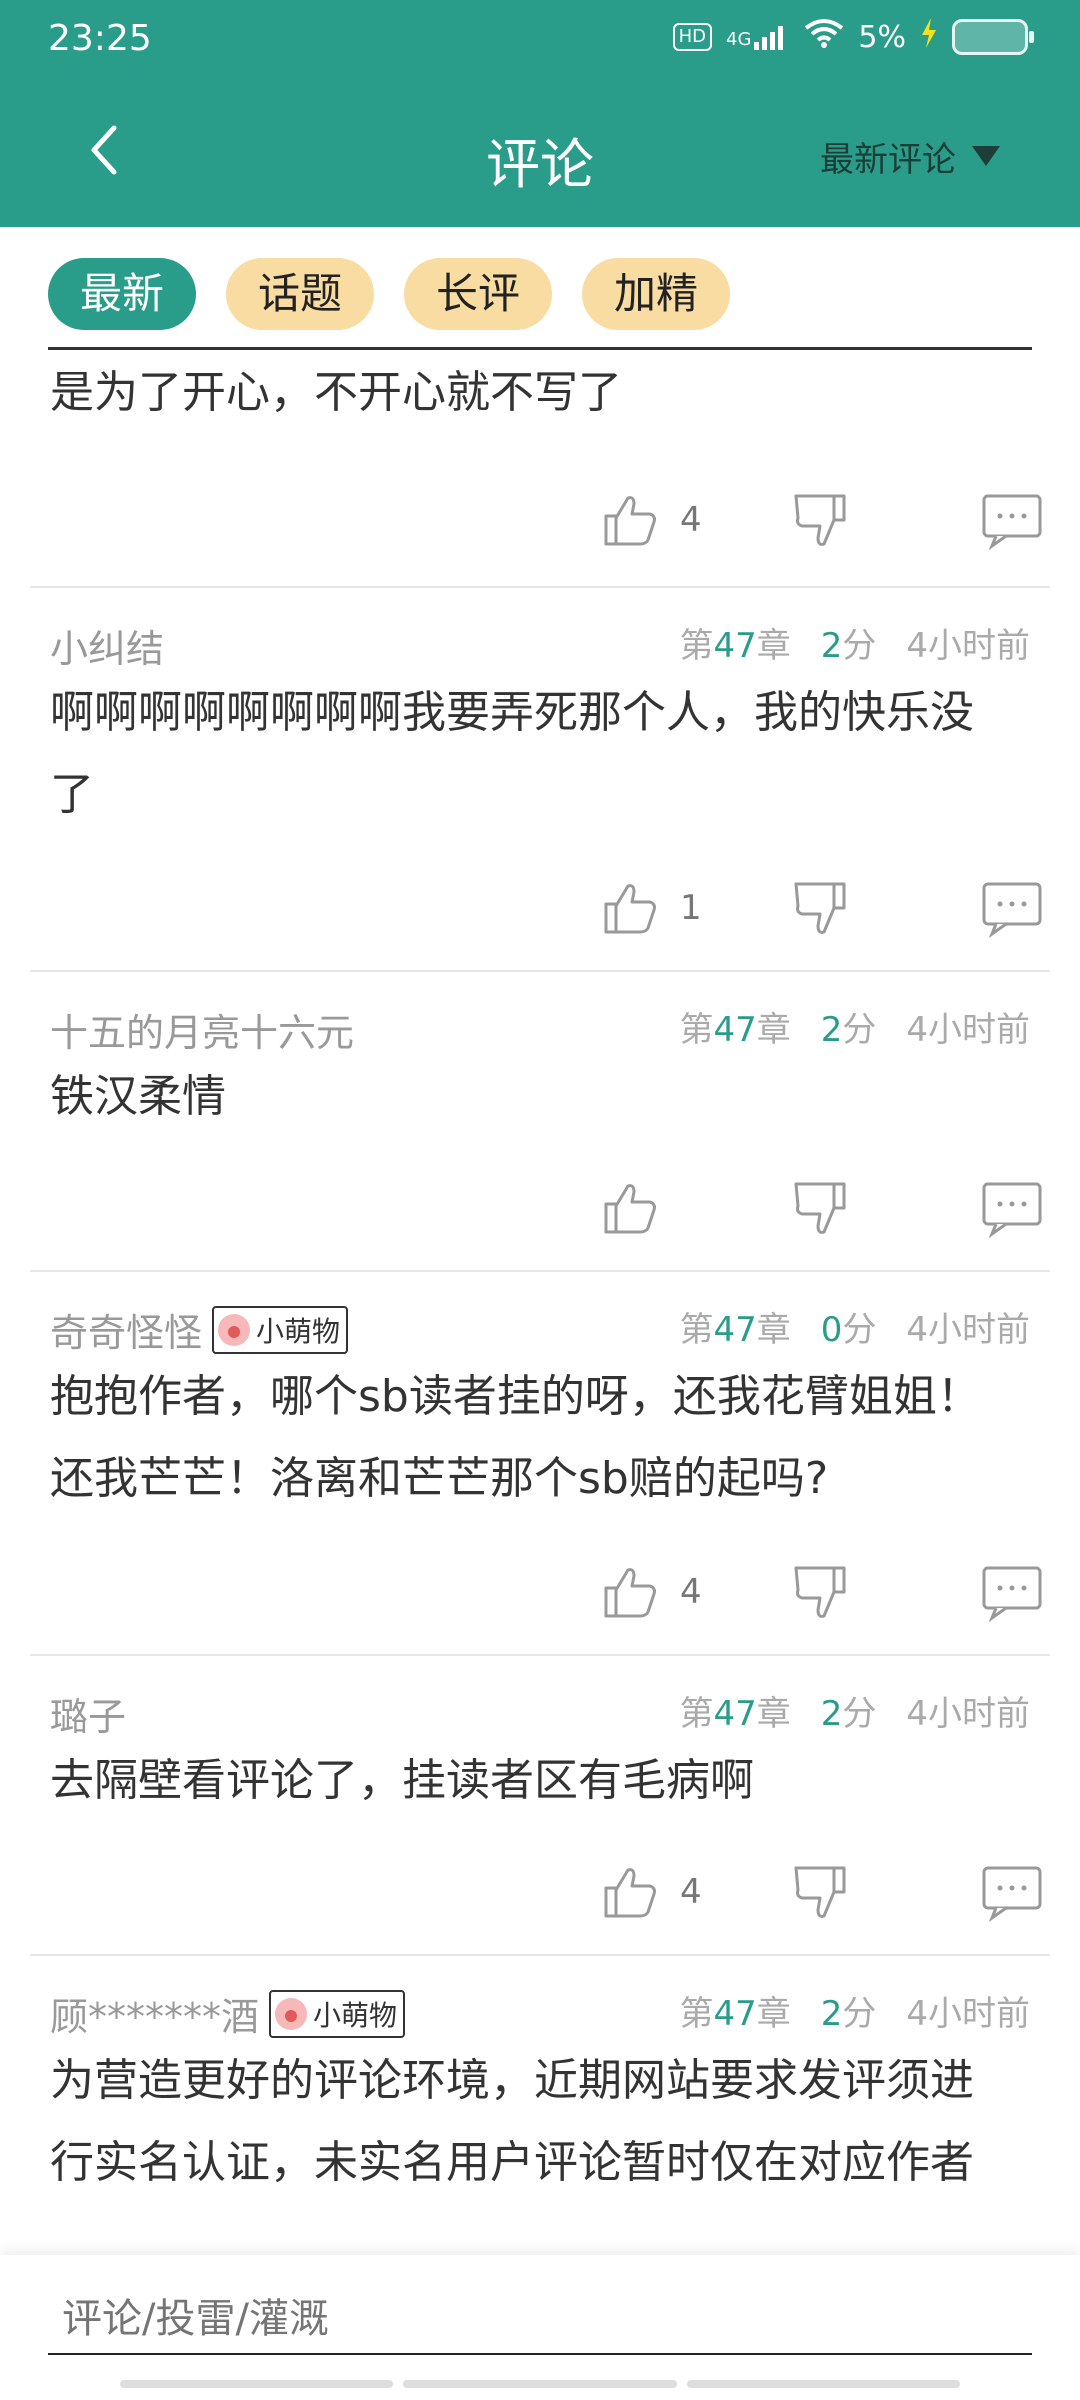 This screenshot has height=2400, width=1080. What do you see at coordinates (986, 155) in the screenshot?
I see `triangle-down-icon` at bounding box center [986, 155].